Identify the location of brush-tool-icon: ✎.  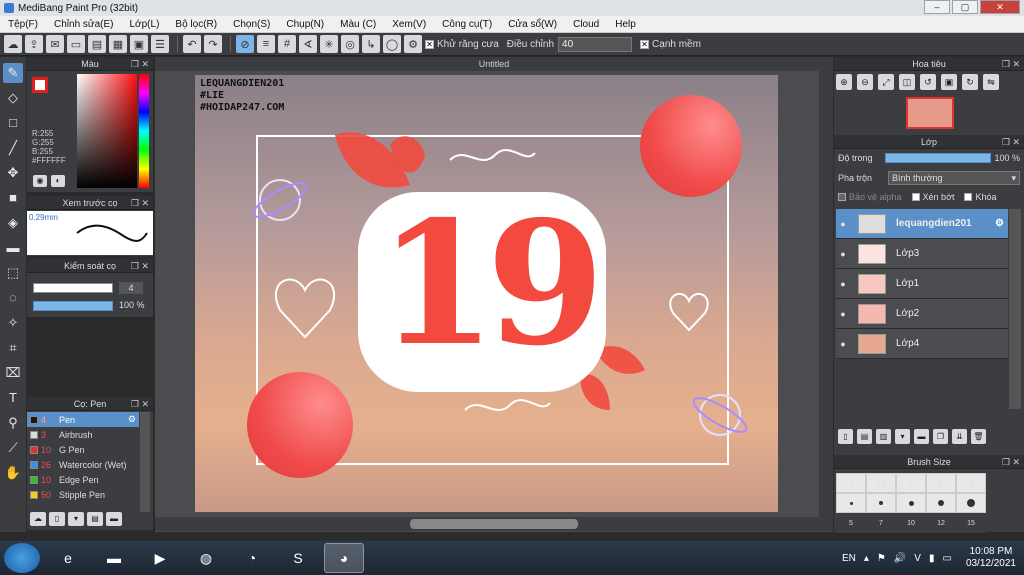
(13, 73).